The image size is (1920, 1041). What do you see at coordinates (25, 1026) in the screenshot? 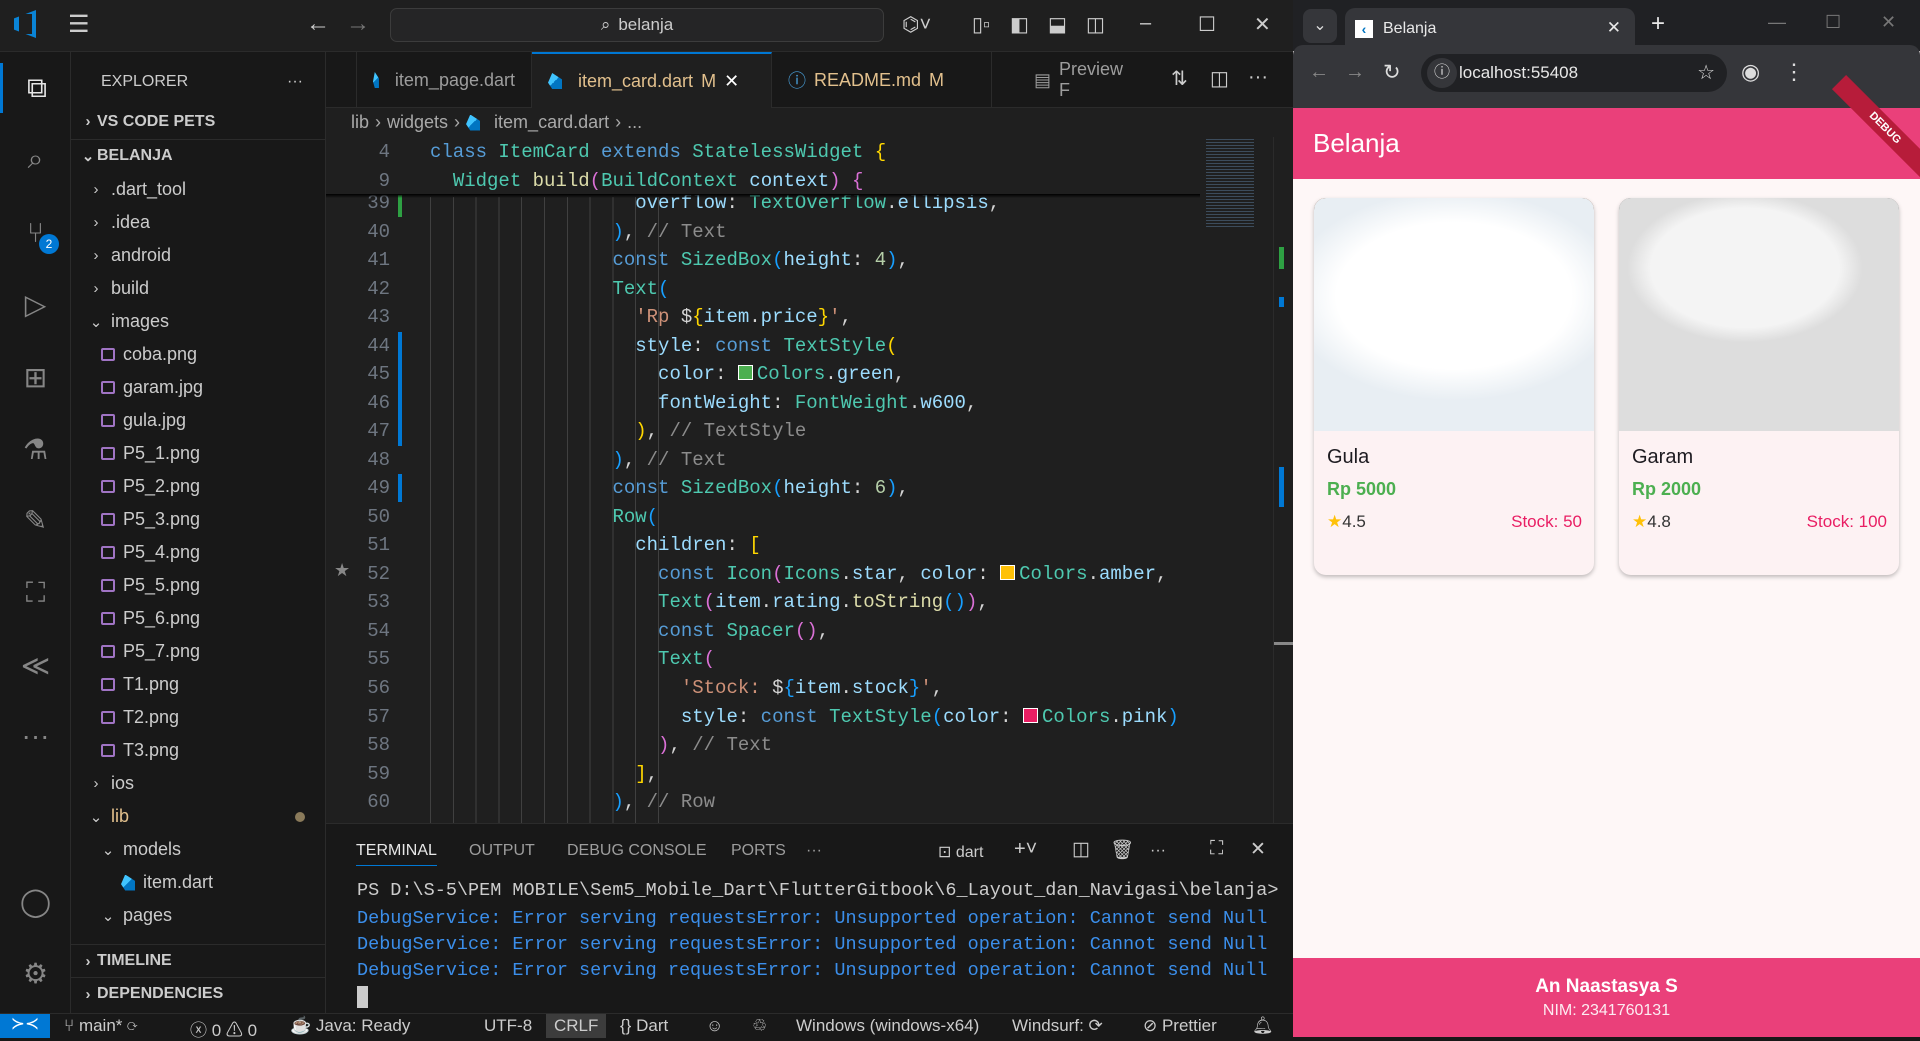
I see `remote-indicator-icon: ≻≺` at bounding box center [25, 1026].